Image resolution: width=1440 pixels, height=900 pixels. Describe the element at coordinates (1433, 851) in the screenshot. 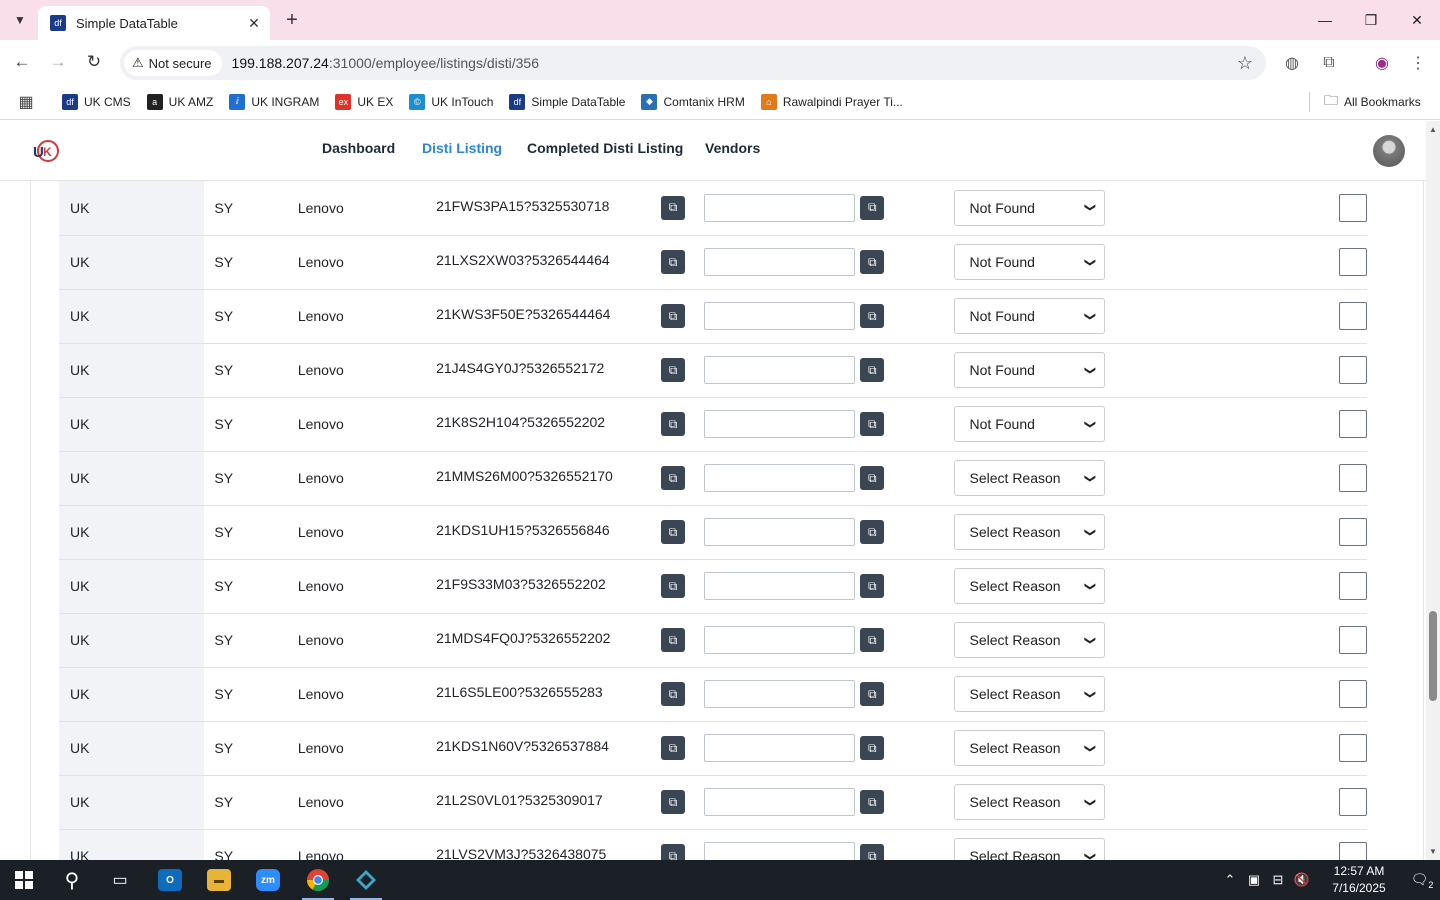

I see `scroll-down-icon: ▼` at that location.